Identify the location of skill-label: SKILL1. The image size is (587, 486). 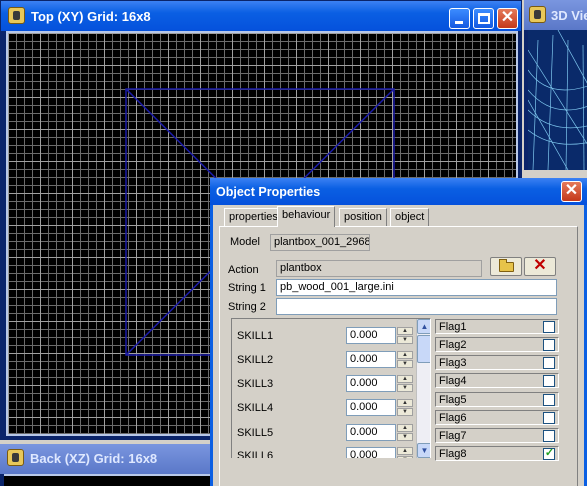
(255, 336).